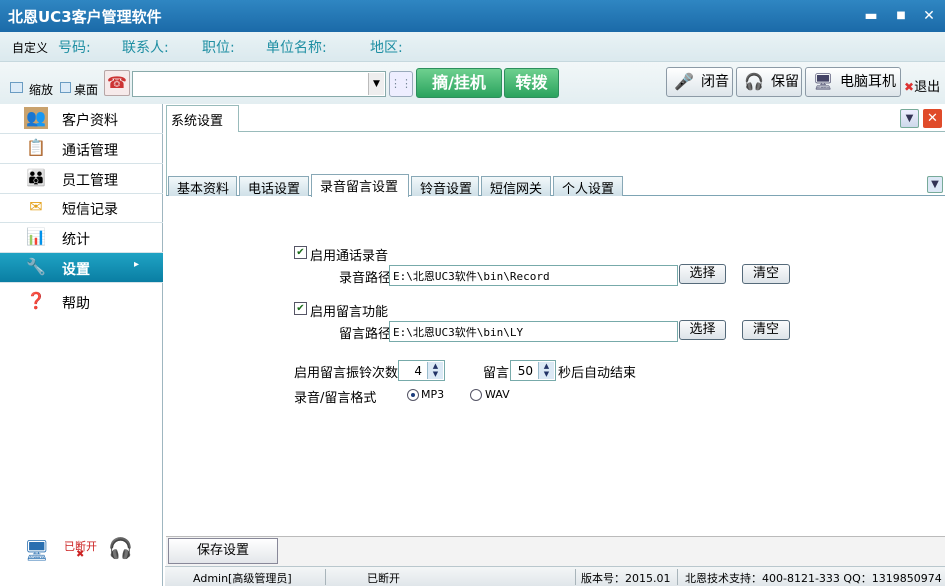  What do you see at coordinates (766, 330) in the screenshot?
I see `clear-voicemail-path-button: 清空` at bounding box center [766, 330].